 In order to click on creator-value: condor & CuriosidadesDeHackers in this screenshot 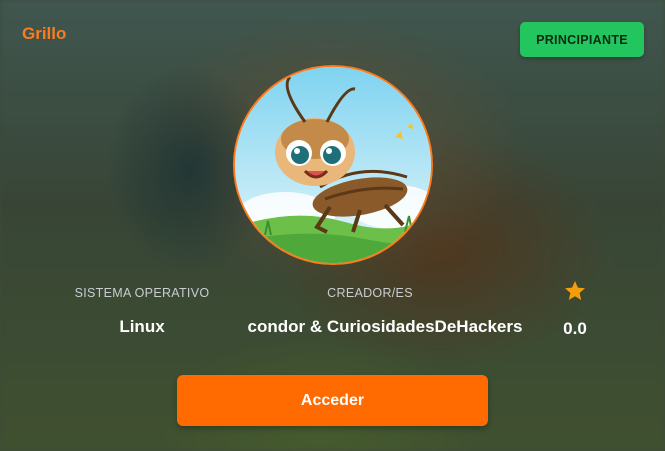, I will do `click(385, 326)`.